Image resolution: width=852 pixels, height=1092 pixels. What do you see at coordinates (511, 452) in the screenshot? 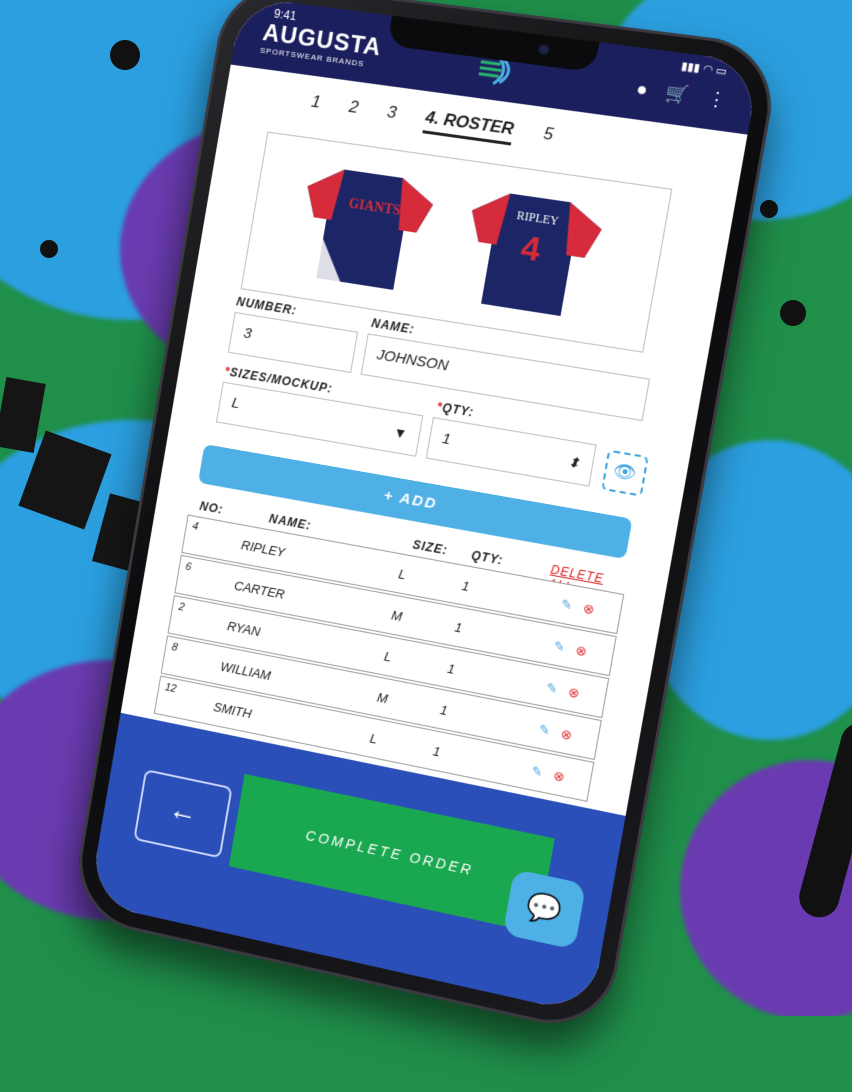
I see `qty-stepper: 1 ⬍` at bounding box center [511, 452].